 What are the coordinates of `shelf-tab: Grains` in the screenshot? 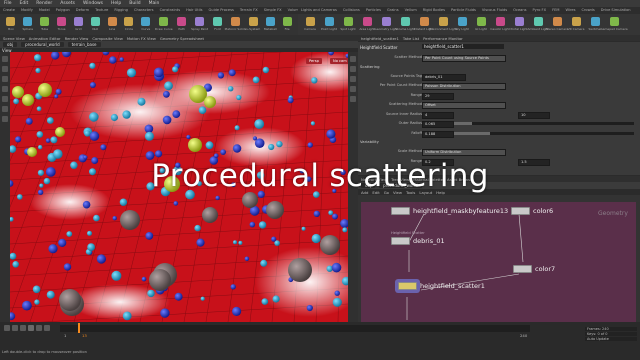 It's located at (393, 10).